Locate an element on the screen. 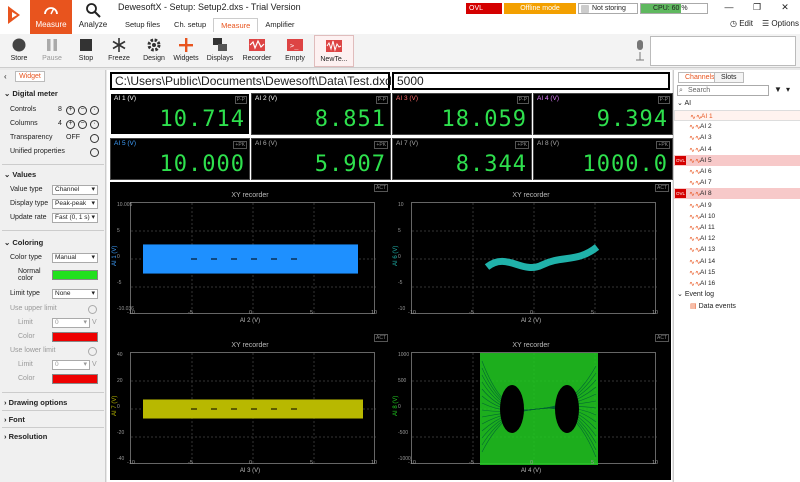 This screenshot has width=800, height=482. color-type-select: Manual is located at coordinates (75, 258).